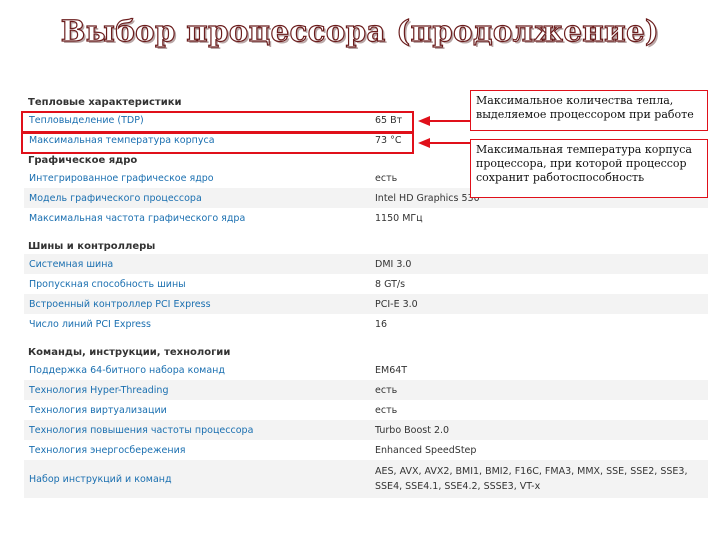 The height and width of the screenshot is (540, 720). I want to click on arrow-head-tdp, so click(424, 121).